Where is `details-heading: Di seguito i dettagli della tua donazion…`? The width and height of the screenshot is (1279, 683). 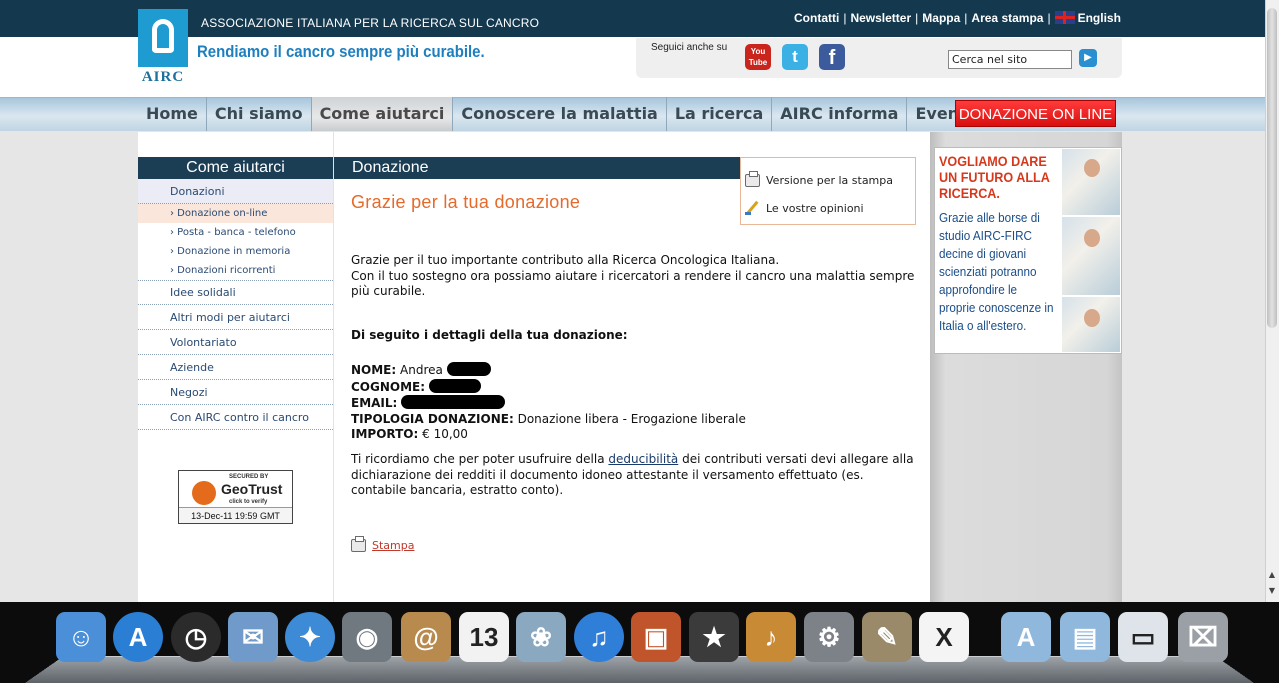
details-heading: Di seguito i dettagli della tua donazion… is located at coordinates (489, 335).